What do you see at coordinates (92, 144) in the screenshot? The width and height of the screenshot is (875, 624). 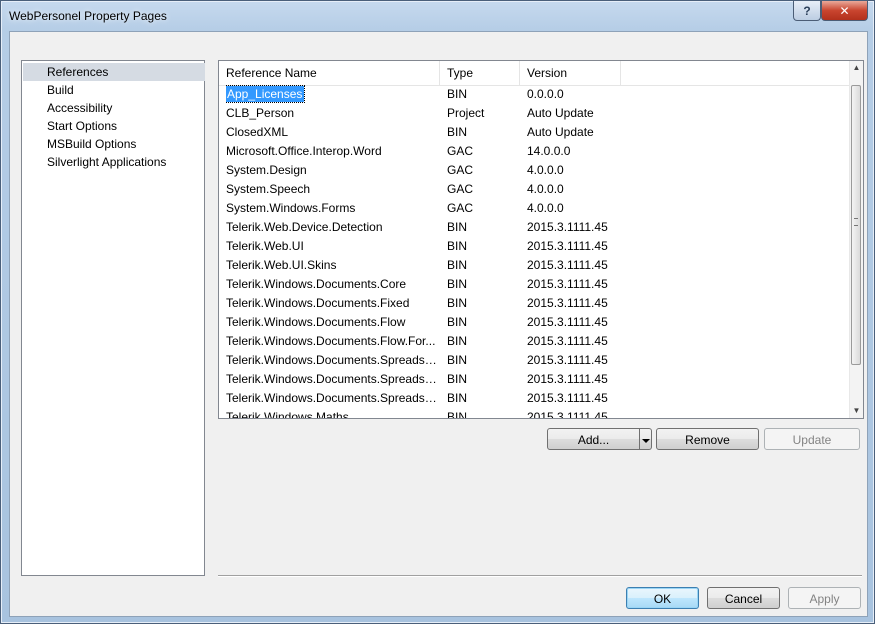 I see `nav-item-label: MSBuild Options` at bounding box center [92, 144].